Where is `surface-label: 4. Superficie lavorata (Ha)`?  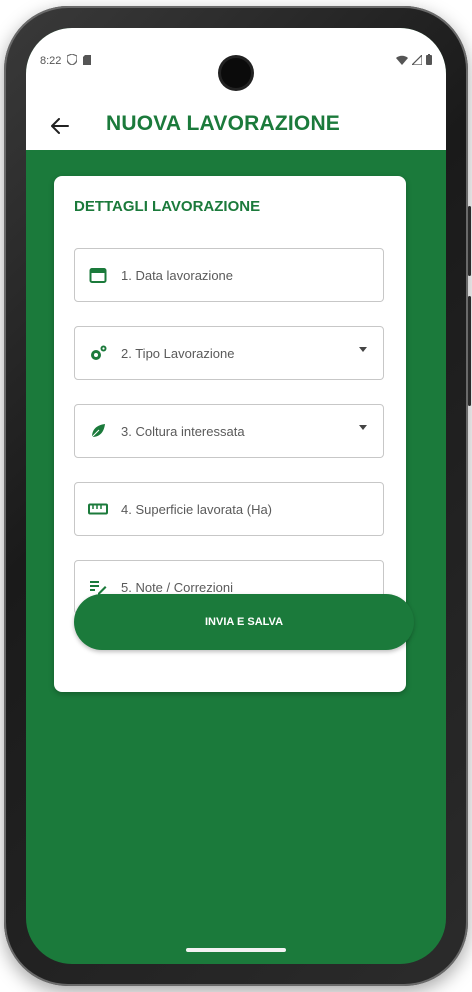
surface-label: 4. Superficie lavorata (Ha) is located at coordinates (197, 509).